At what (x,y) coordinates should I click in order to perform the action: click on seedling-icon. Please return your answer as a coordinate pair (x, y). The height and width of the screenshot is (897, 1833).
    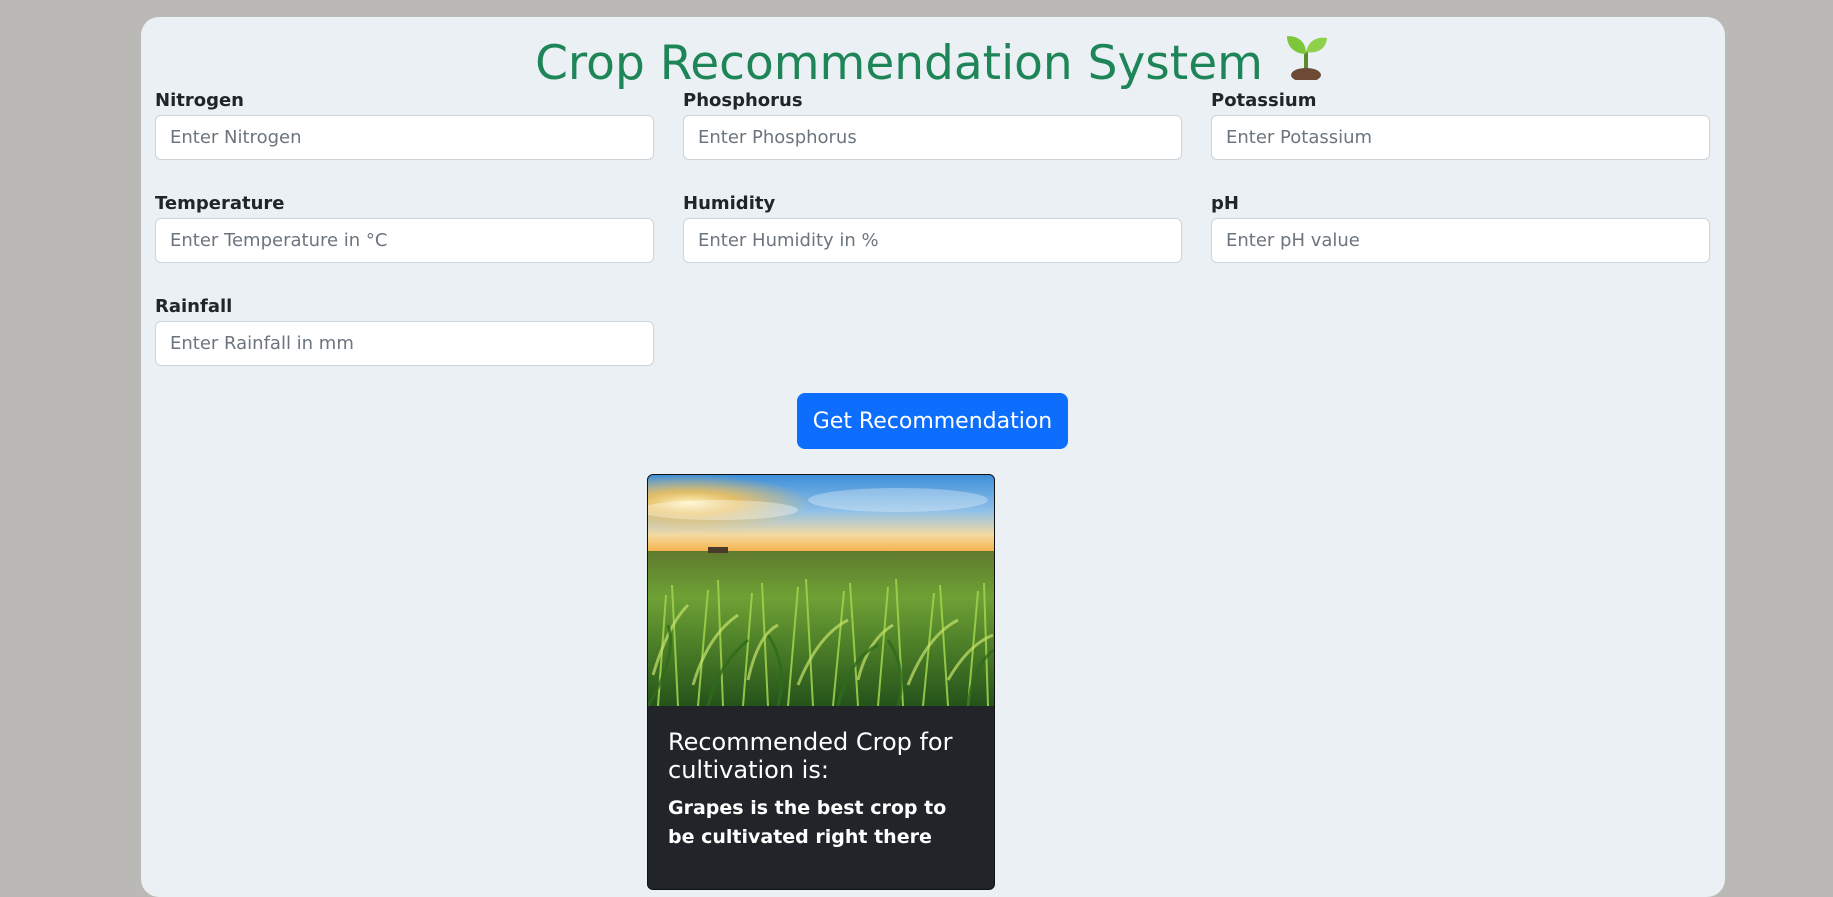
    Looking at the image, I should click on (1306, 63).